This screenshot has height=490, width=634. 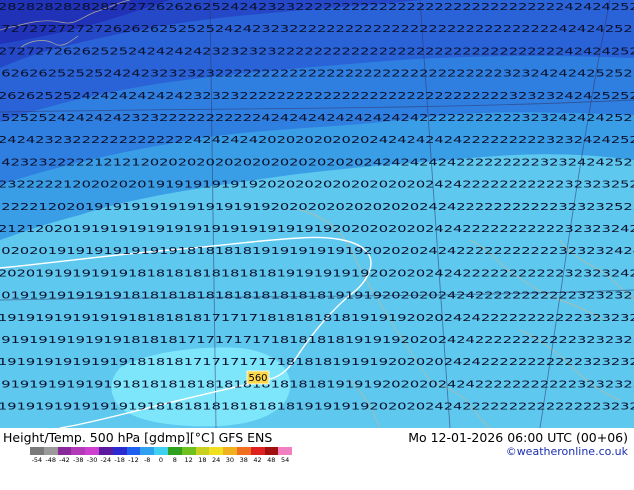 I want to click on colorbar-tick: 30, so click(x=230, y=460).